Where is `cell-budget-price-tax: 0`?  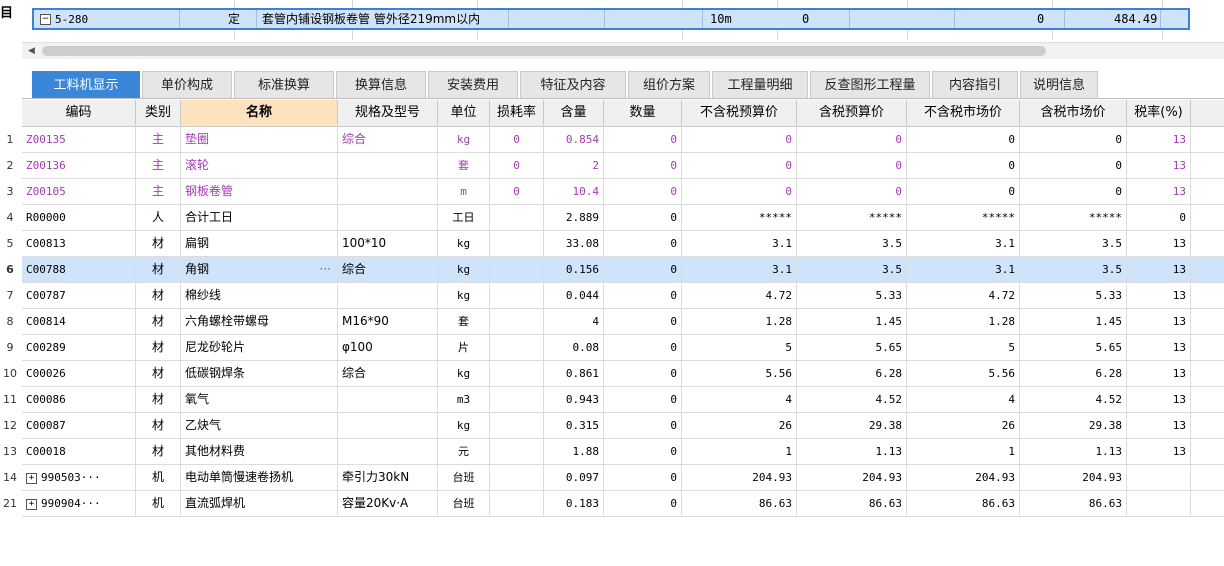 cell-budget-price-tax: 0 is located at coordinates (852, 139).